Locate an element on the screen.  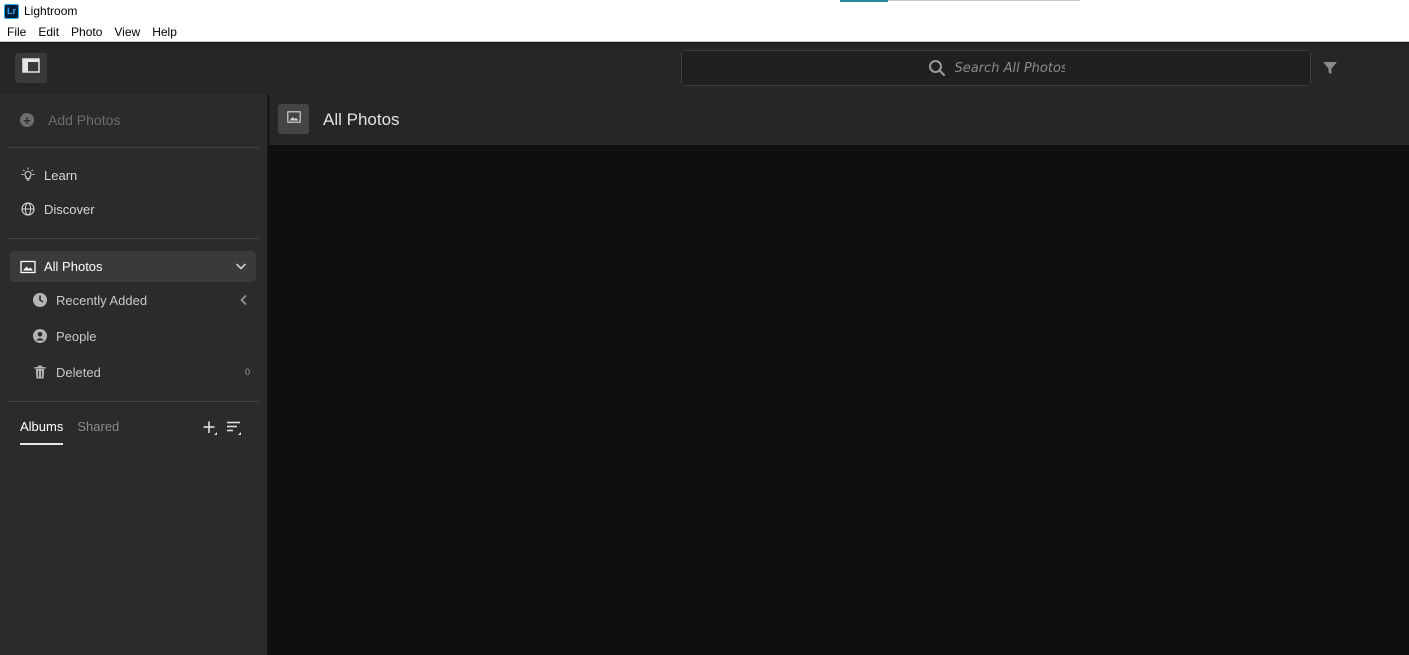
sidebar-item-label: All Photos is located at coordinates (73, 266).